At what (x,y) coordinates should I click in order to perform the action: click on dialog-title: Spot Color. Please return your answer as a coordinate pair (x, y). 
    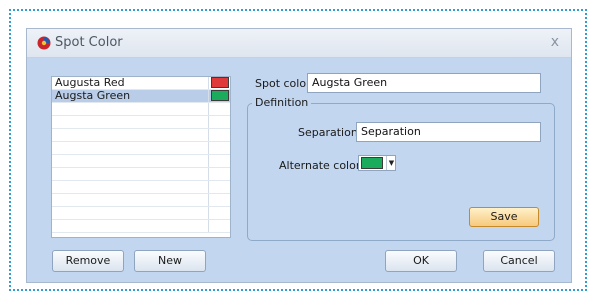
    Looking at the image, I should click on (89, 42).